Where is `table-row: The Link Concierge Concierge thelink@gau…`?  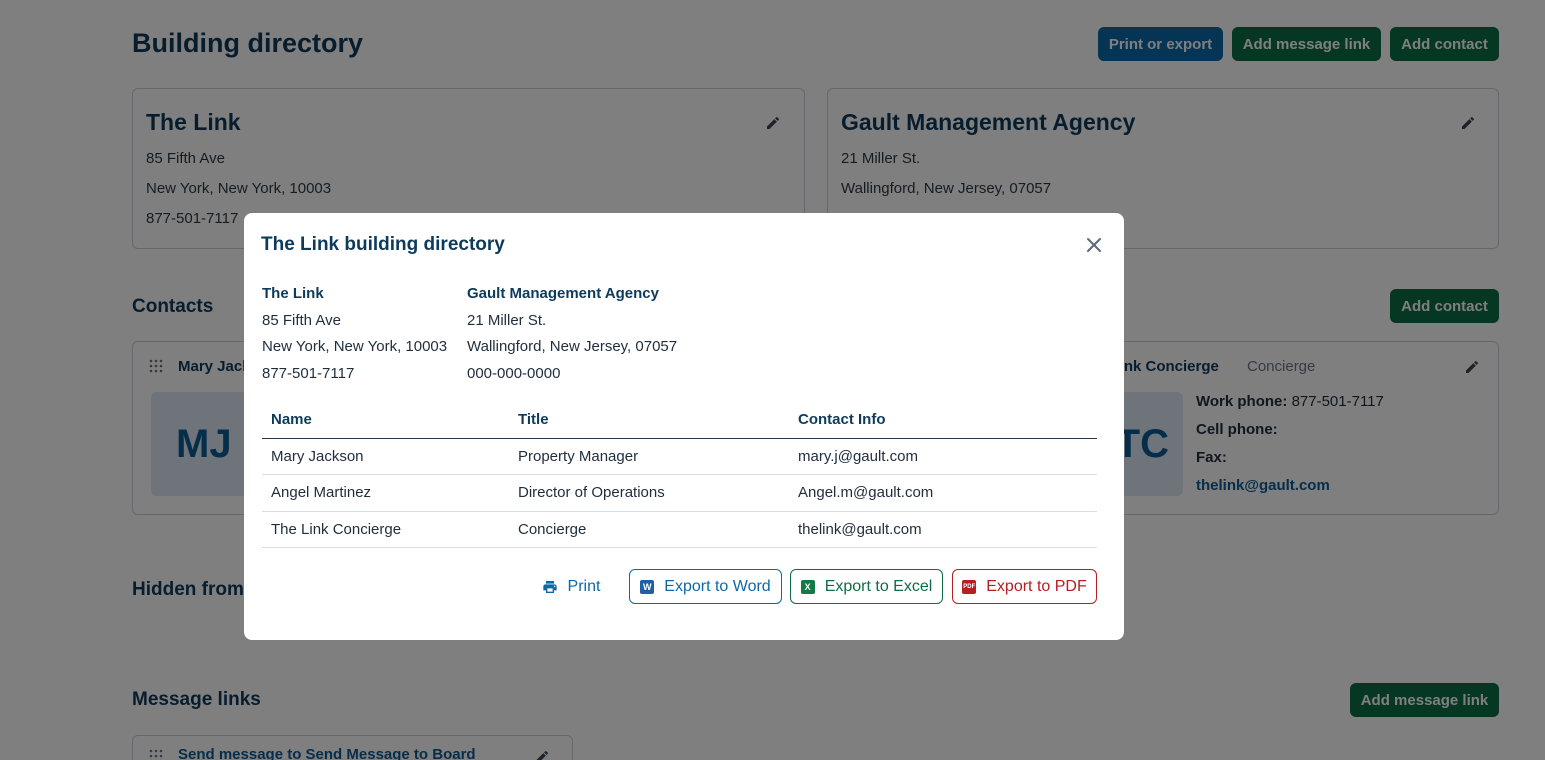
table-row: The Link Concierge Concierge thelink@gau… is located at coordinates (679, 529).